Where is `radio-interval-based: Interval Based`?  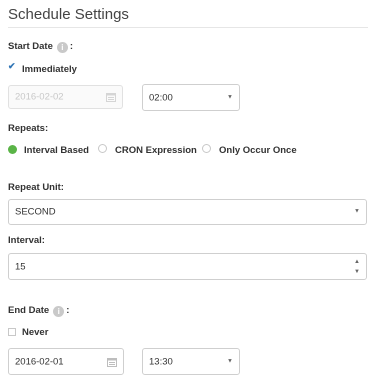
radio-interval-based: Interval Based is located at coordinates (53, 151).